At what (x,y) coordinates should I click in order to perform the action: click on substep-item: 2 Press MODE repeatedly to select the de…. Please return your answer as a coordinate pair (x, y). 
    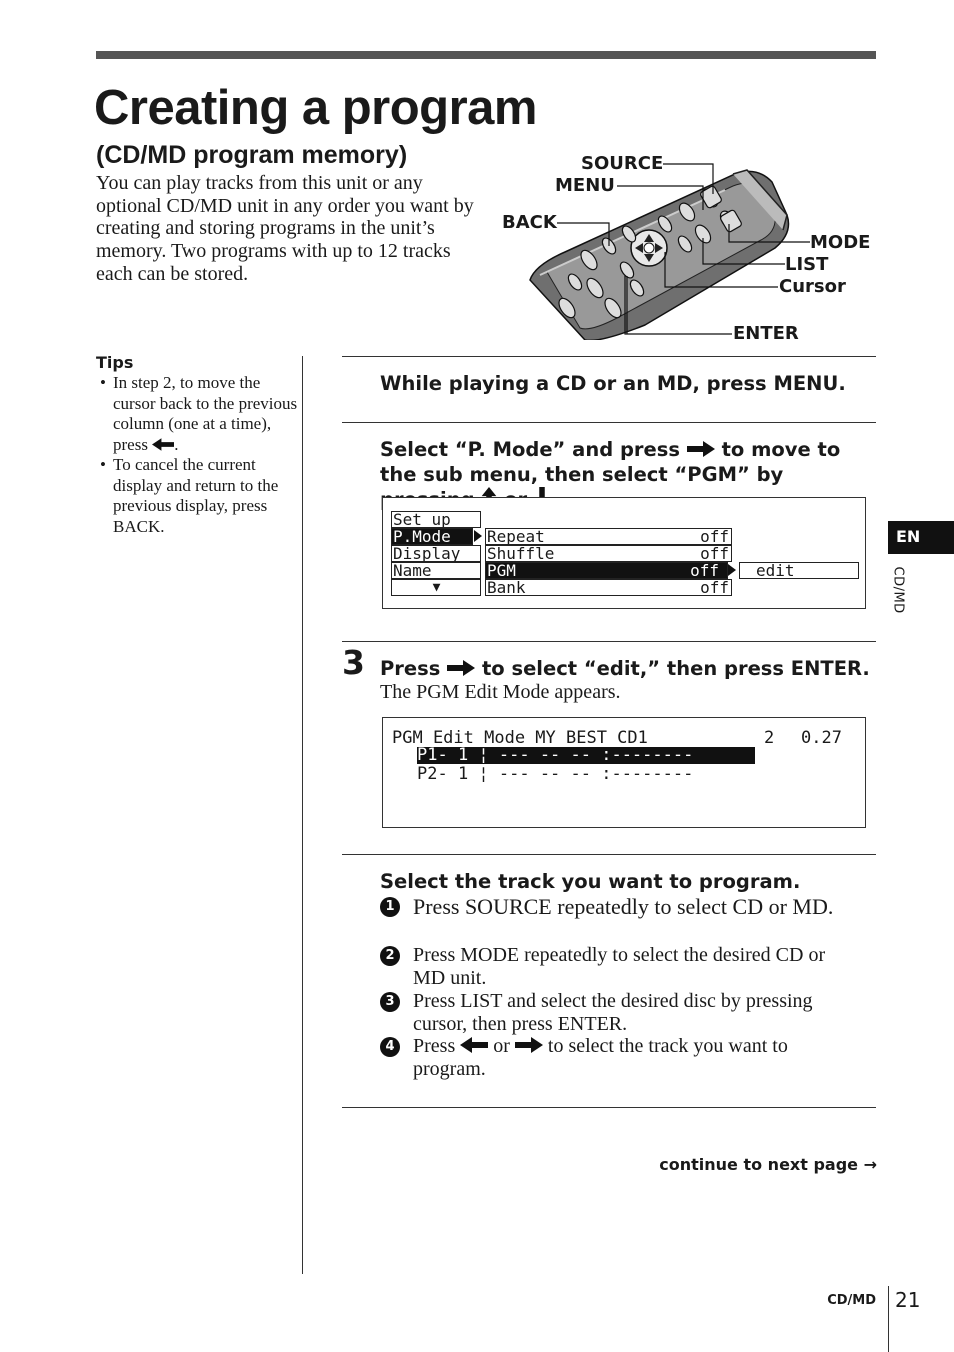
    Looking at the image, I should click on (620, 967).